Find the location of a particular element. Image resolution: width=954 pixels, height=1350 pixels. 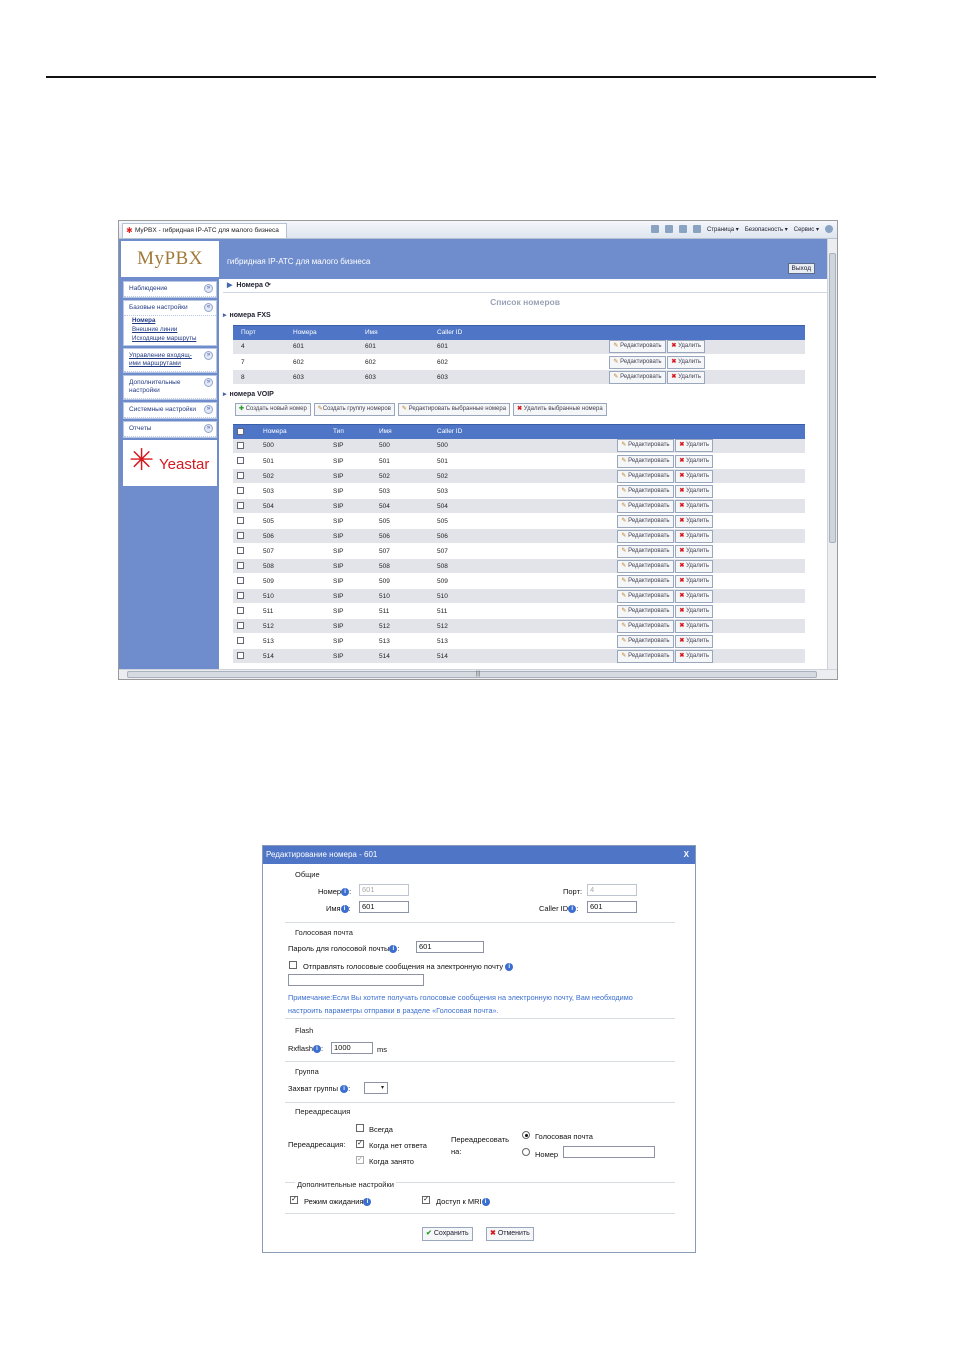

close-button: X is located at coordinates (686, 855).